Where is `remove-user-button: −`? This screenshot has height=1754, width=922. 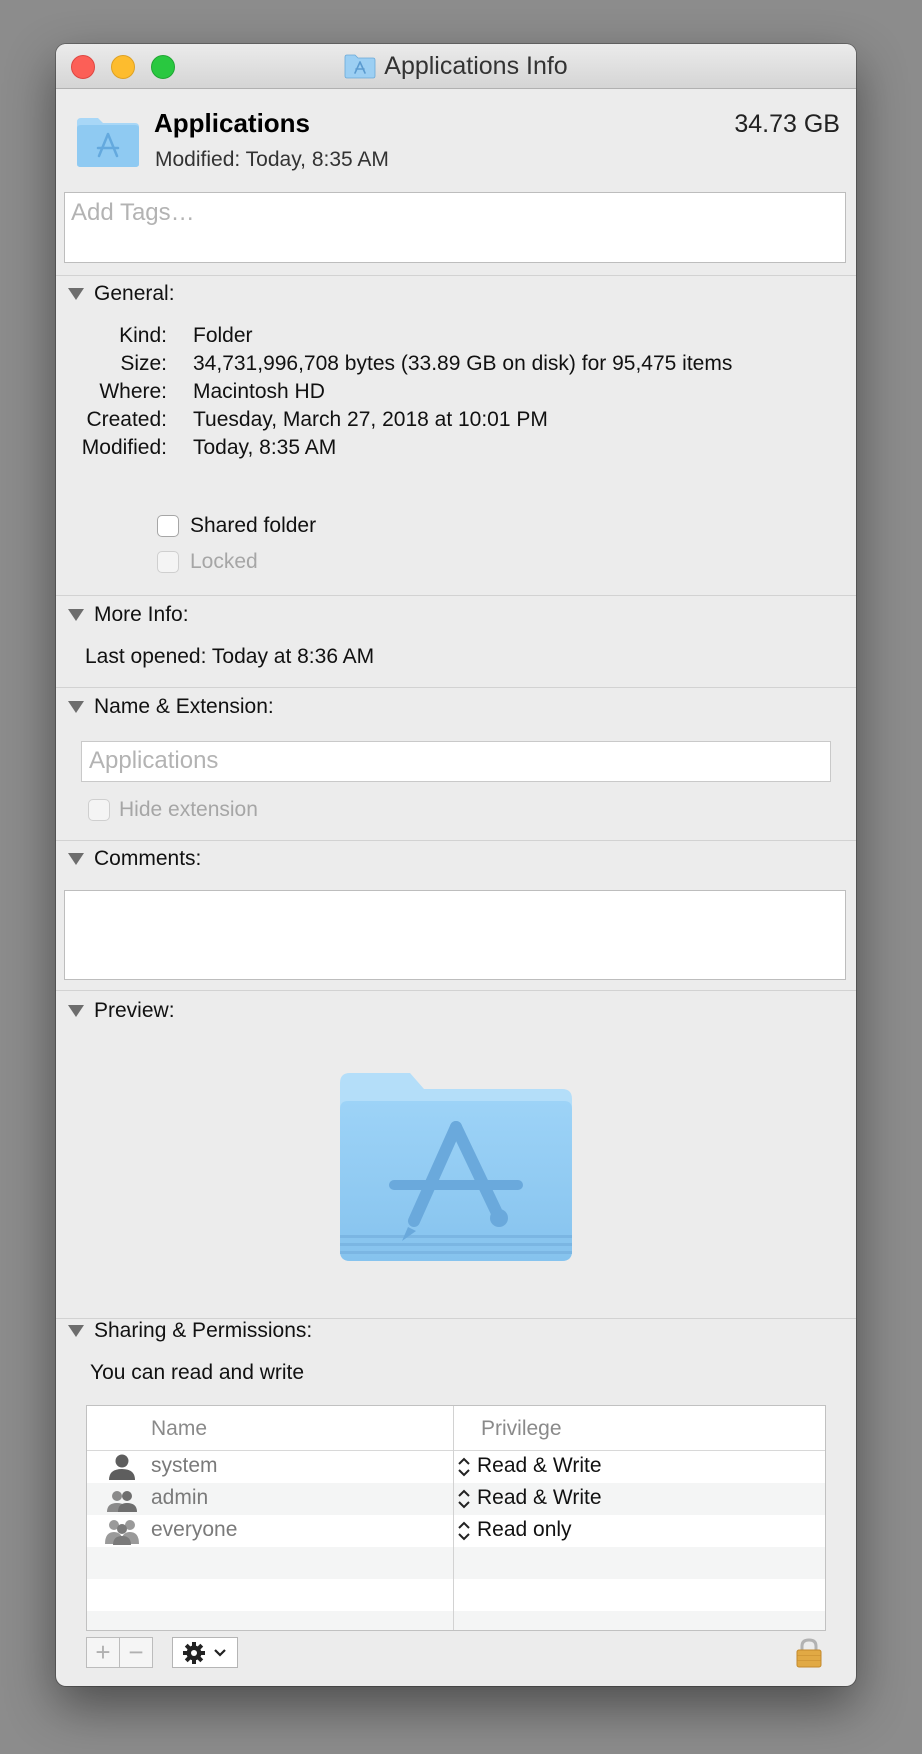
remove-user-button: − is located at coordinates (136, 1652).